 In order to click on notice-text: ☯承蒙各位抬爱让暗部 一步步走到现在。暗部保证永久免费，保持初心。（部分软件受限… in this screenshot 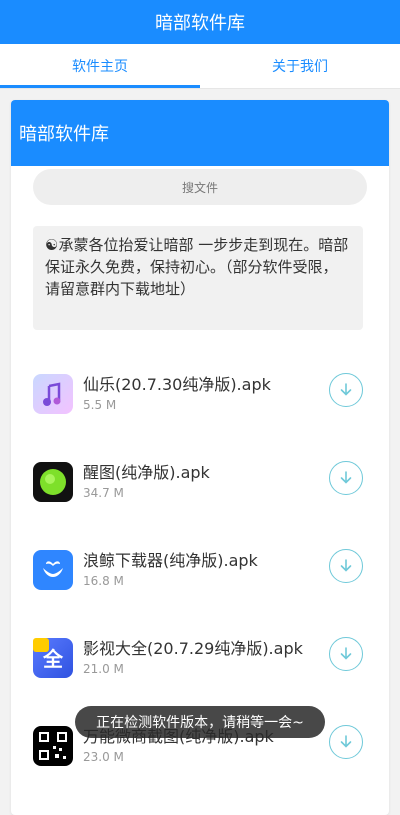, I will do `click(197, 267)`.